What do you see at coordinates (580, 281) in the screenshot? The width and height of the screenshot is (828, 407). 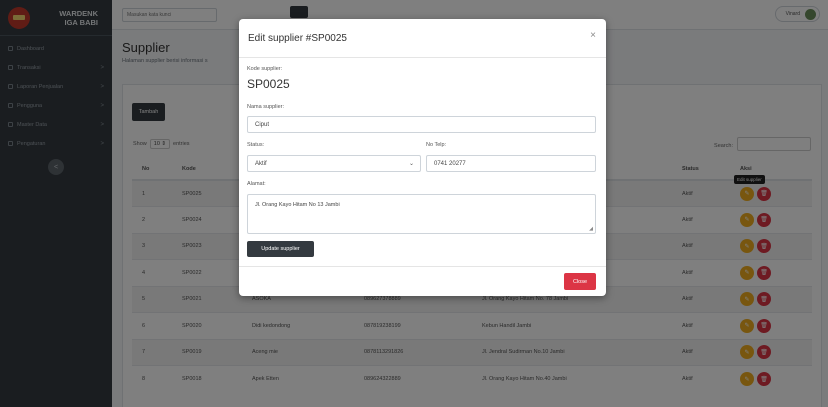 I see `close-button: Close` at bounding box center [580, 281].